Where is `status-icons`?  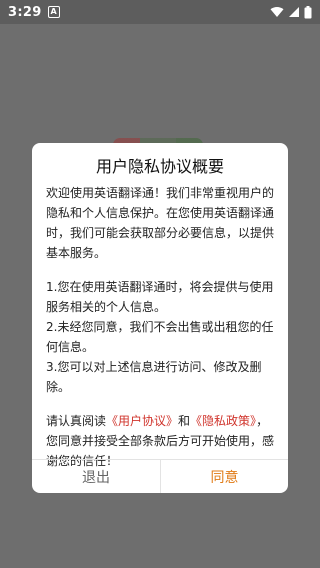
status-icons is located at coordinates (291, 12).